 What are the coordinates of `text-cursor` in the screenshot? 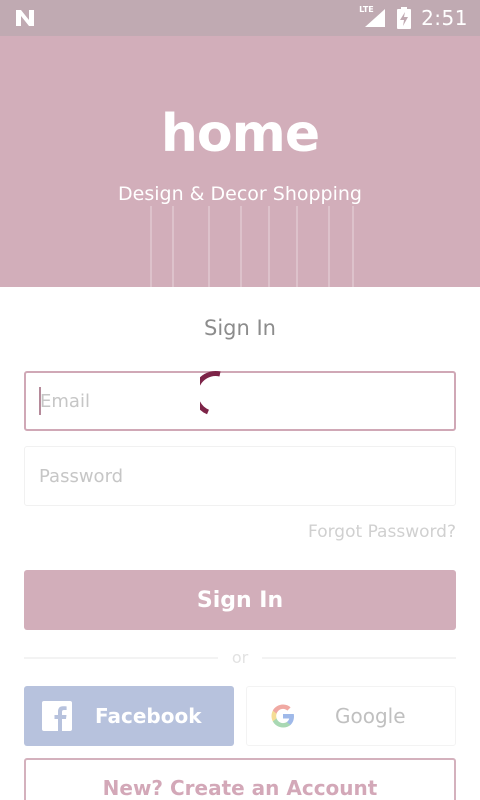 It's located at (40, 401).